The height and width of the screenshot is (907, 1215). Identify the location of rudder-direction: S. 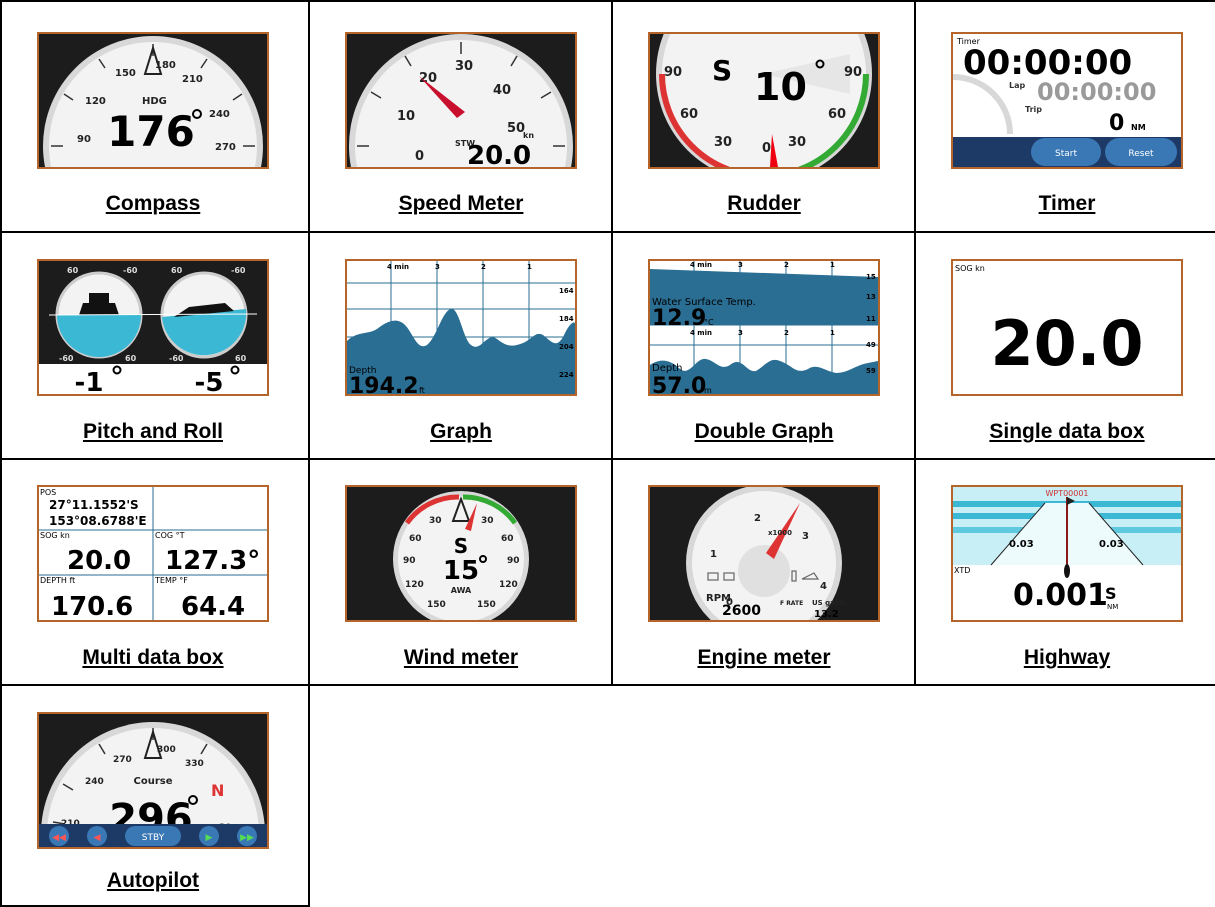
(722, 70).